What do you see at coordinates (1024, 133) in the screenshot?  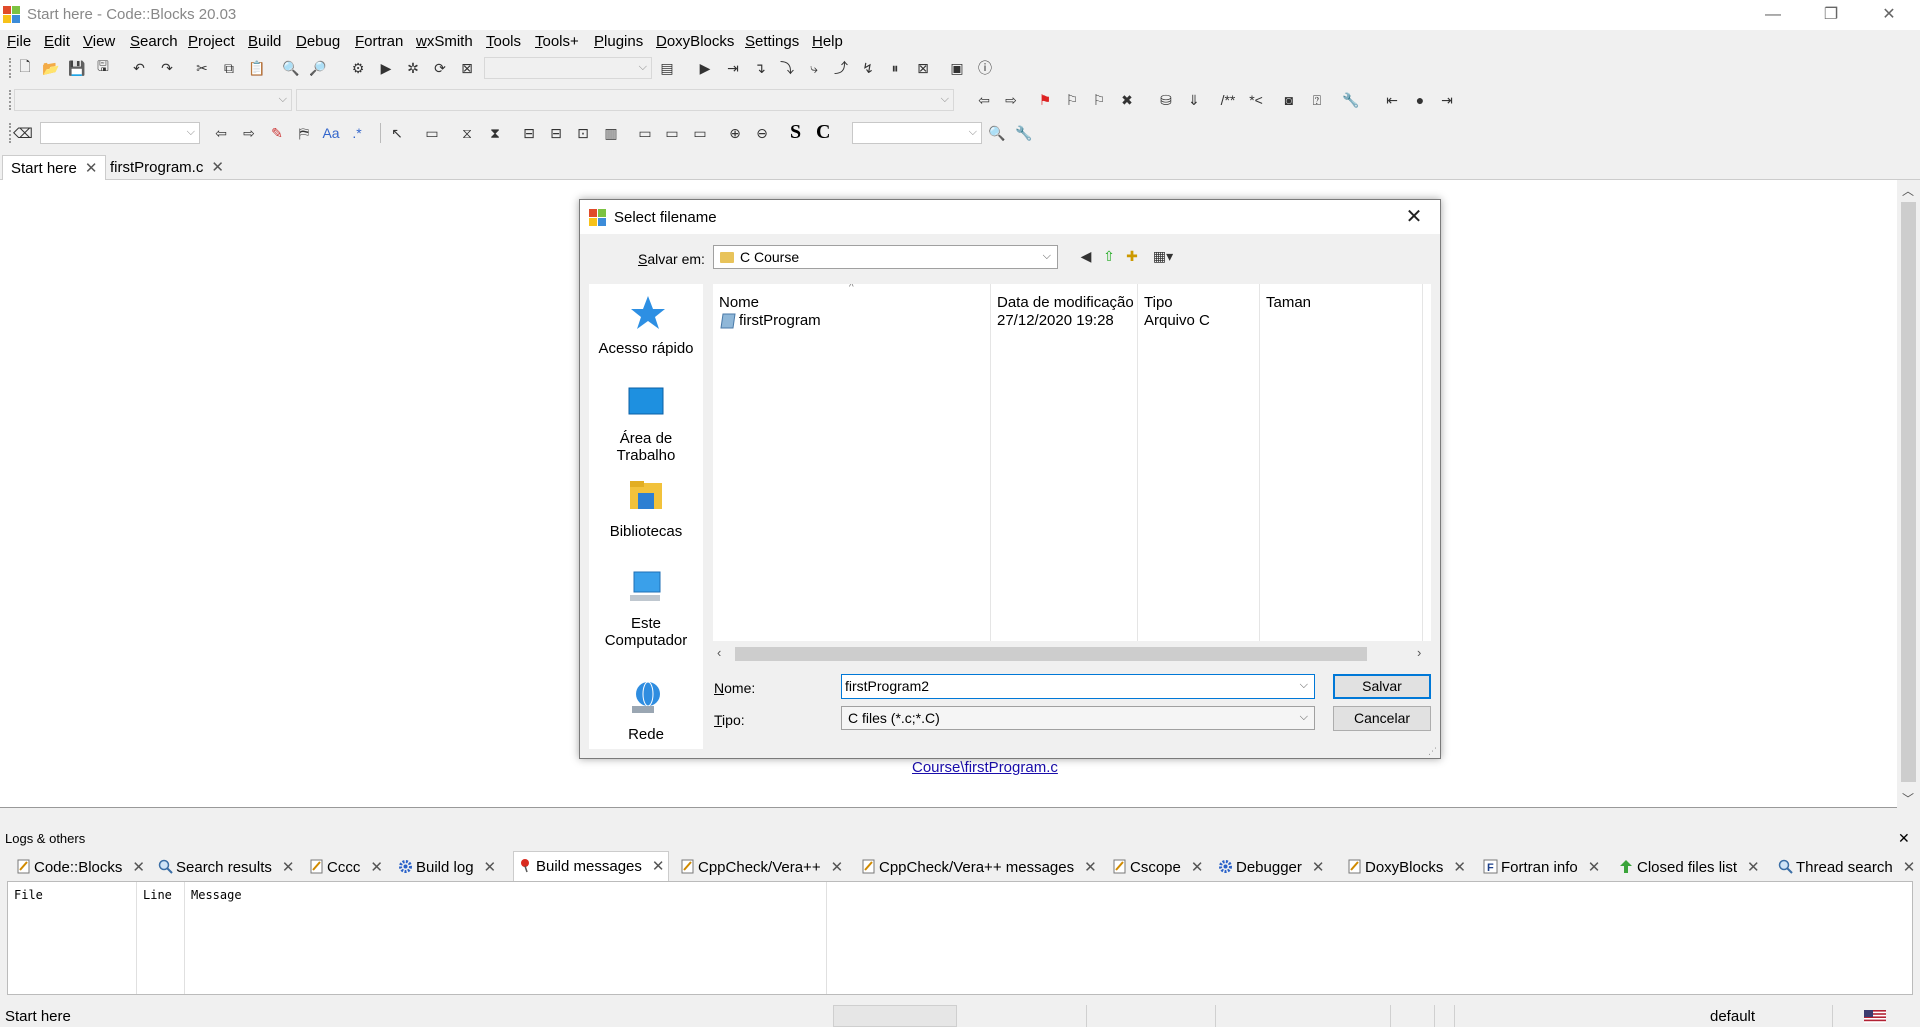 I see `symbol-settings-icon: 🔧` at bounding box center [1024, 133].